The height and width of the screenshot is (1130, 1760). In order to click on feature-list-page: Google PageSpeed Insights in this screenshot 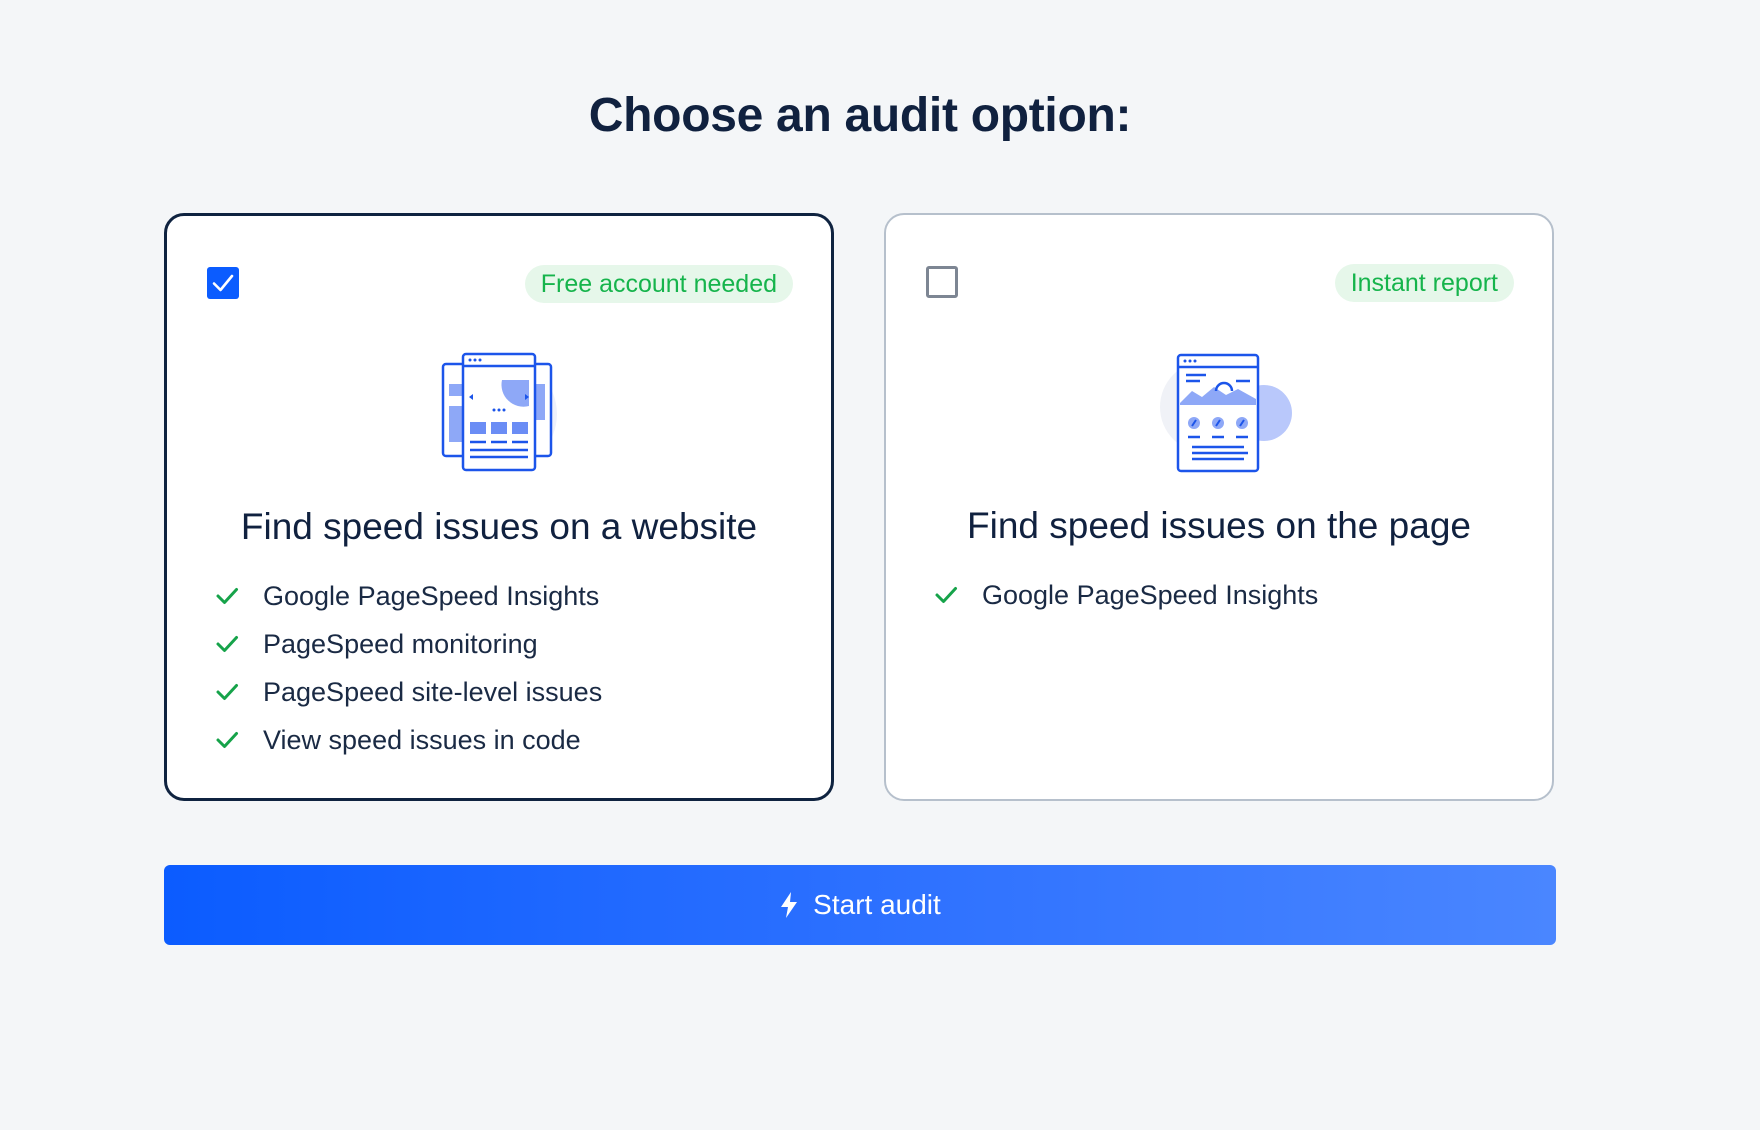, I will do `click(1126, 595)`.